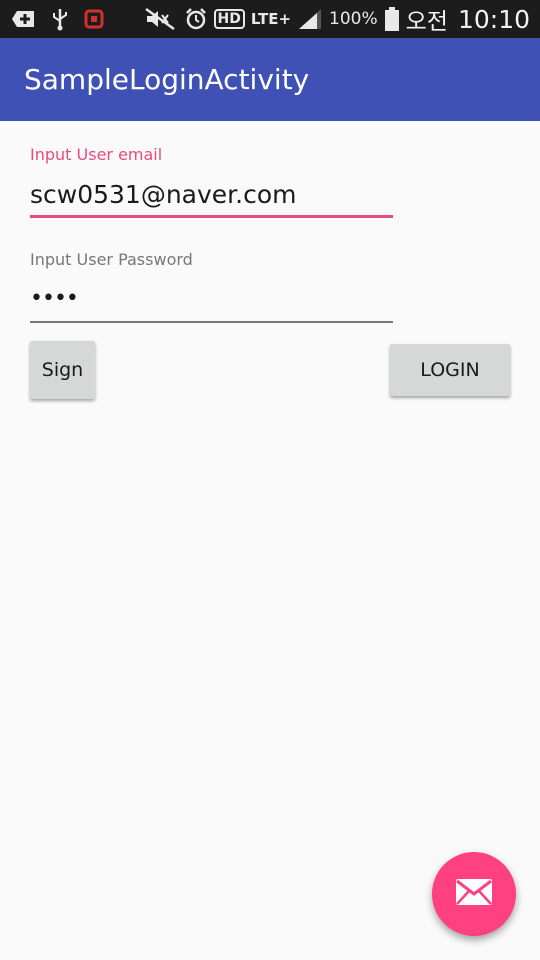  Describe the element at coordinates (196, 19) in the screenshot. I see `alarm-icon` at that location.